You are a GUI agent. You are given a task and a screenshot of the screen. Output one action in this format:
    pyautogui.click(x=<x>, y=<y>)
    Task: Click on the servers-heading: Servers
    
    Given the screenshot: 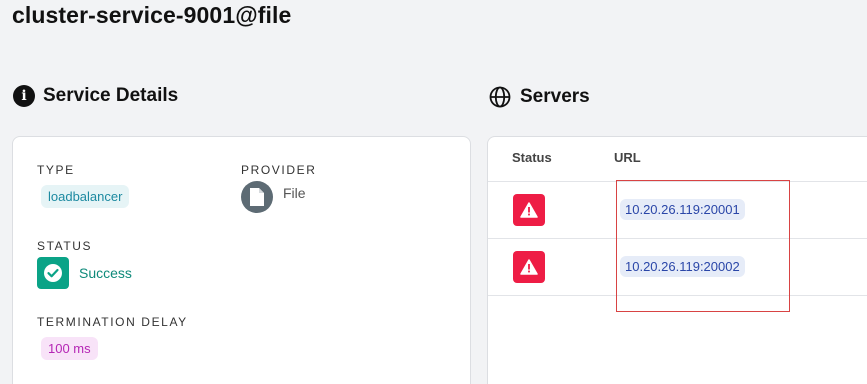 What is the action you would take?
    pyautogui.click(x=539, y=97)
    